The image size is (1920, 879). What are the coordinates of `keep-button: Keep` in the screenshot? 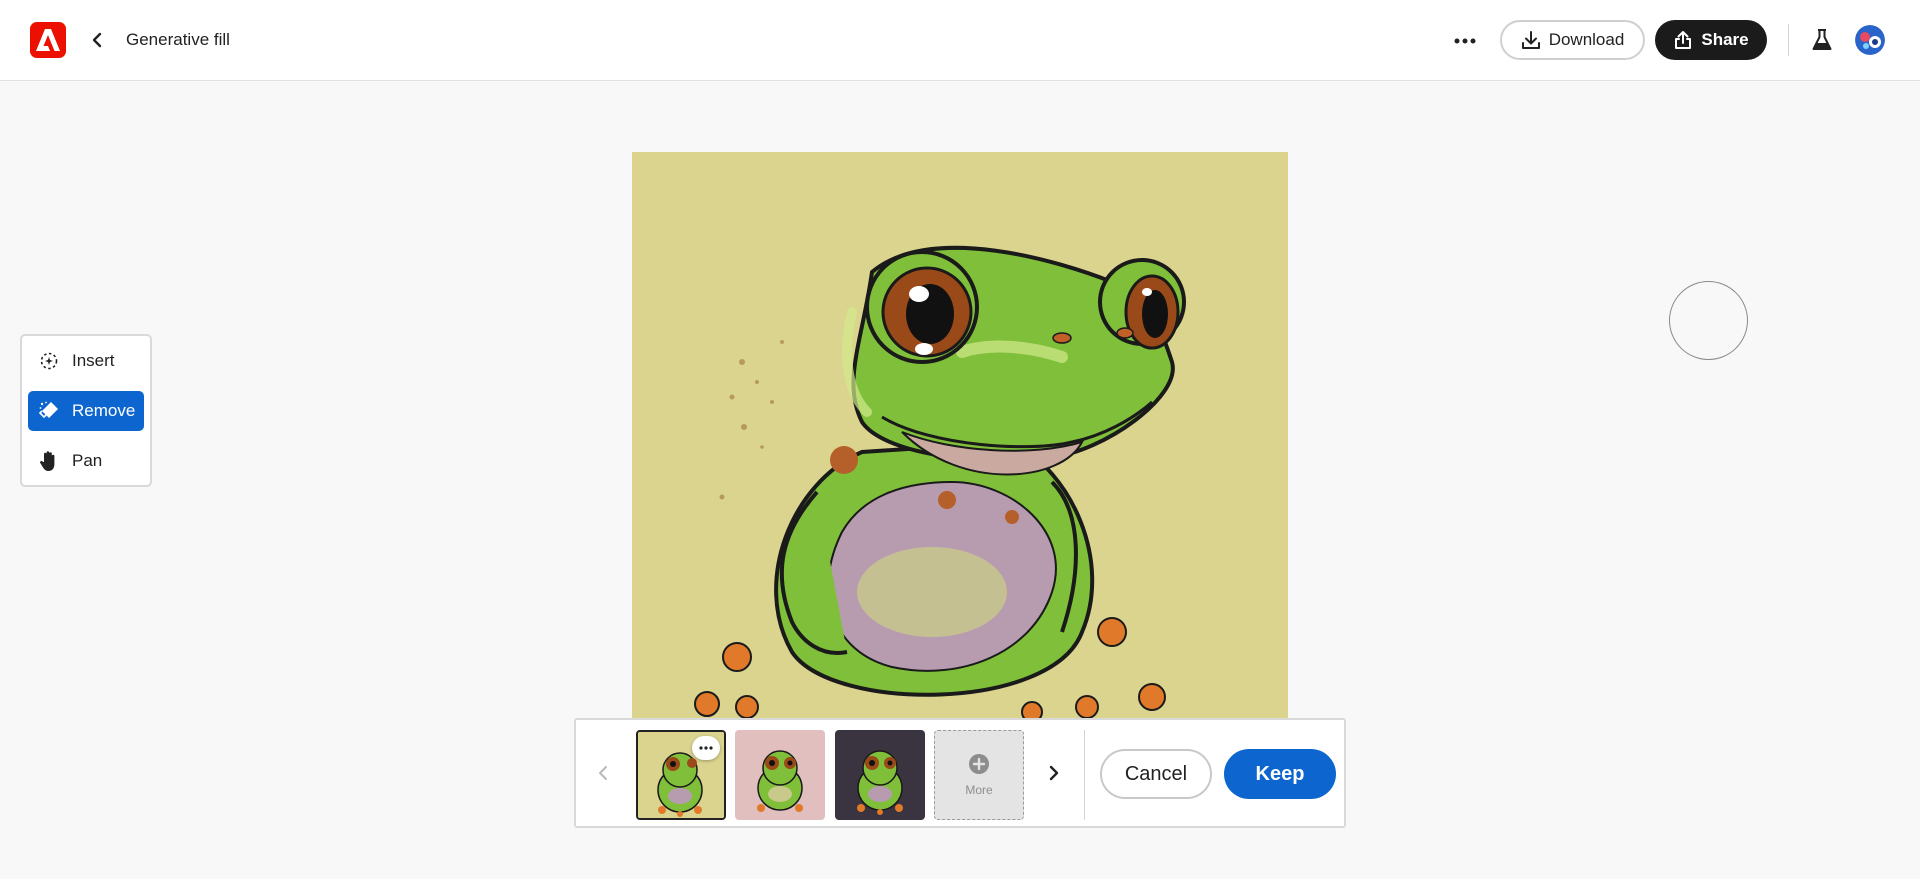 It's located at (1280, 774).